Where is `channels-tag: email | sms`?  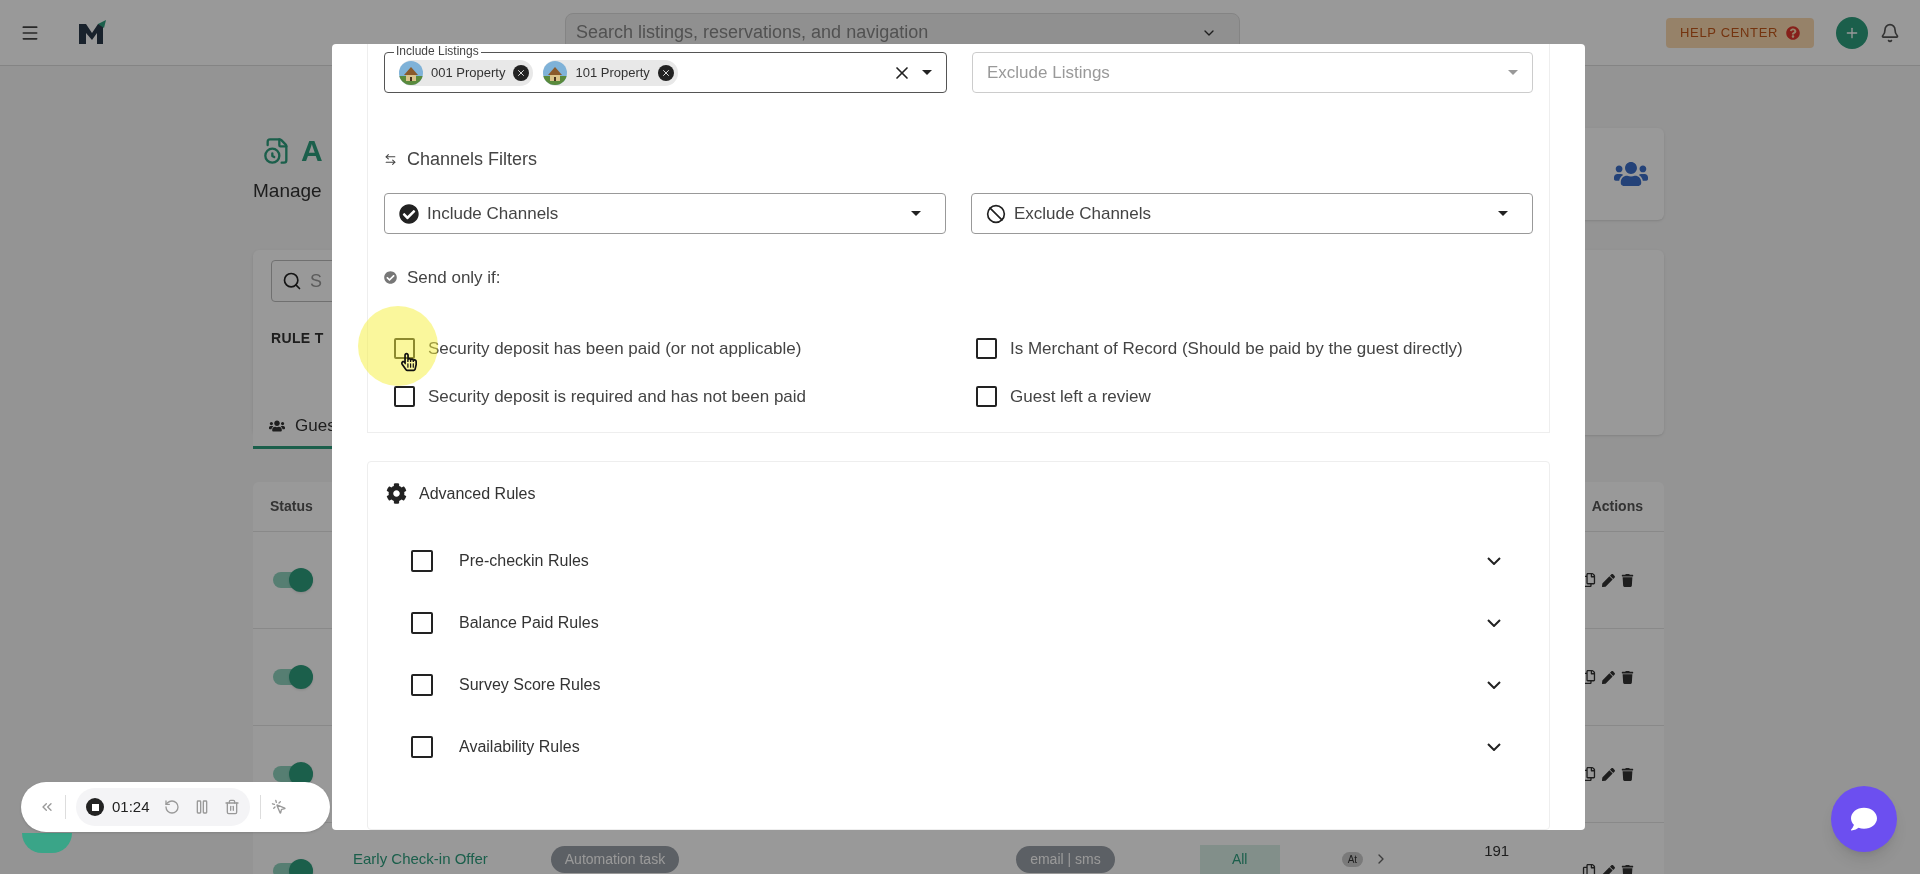 channels-tag: email | sms is located at coordinates (1065, 859).